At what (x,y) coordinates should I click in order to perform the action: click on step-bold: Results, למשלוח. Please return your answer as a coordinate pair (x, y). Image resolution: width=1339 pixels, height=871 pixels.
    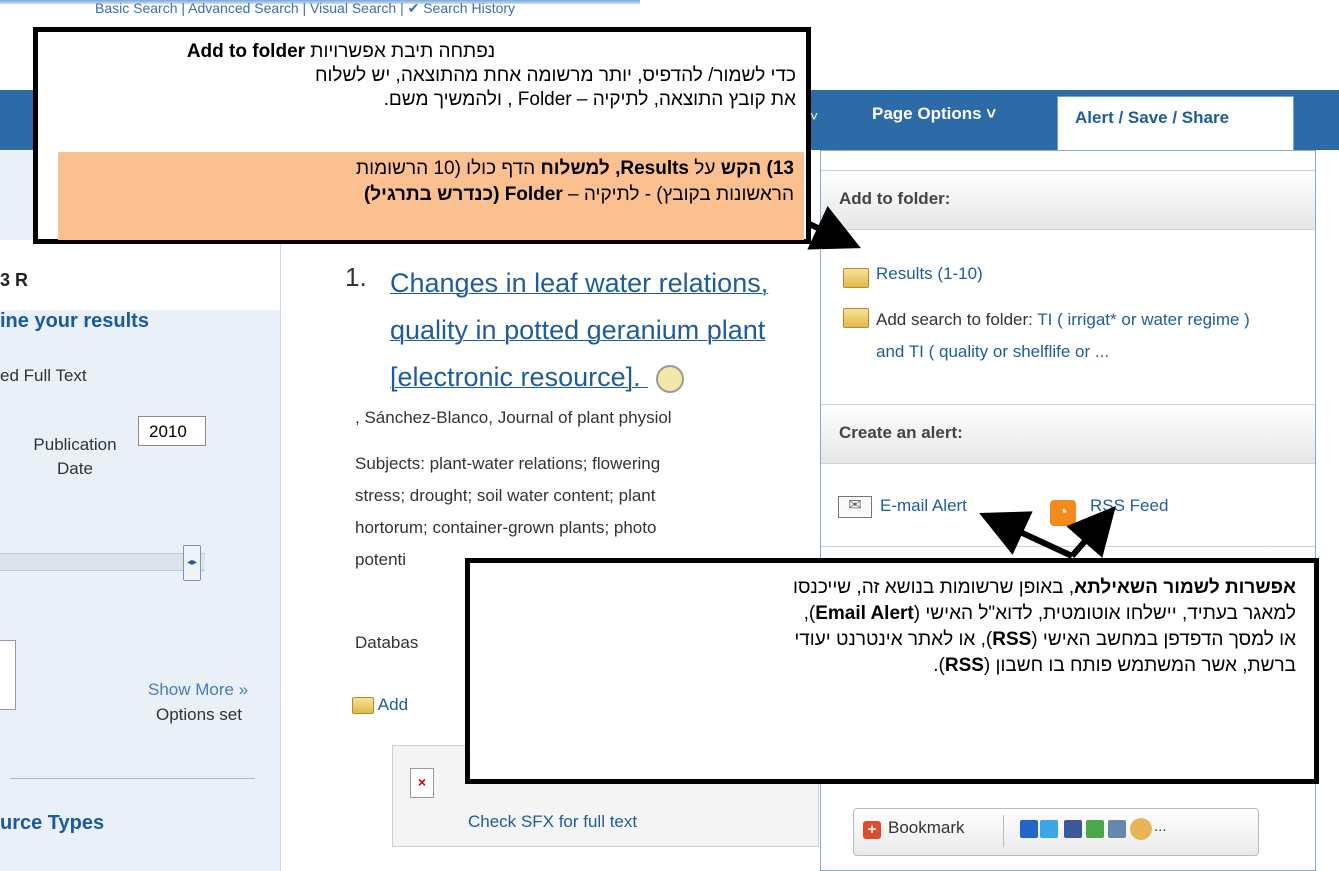
    Looking at the image, I should click on (615, 168).